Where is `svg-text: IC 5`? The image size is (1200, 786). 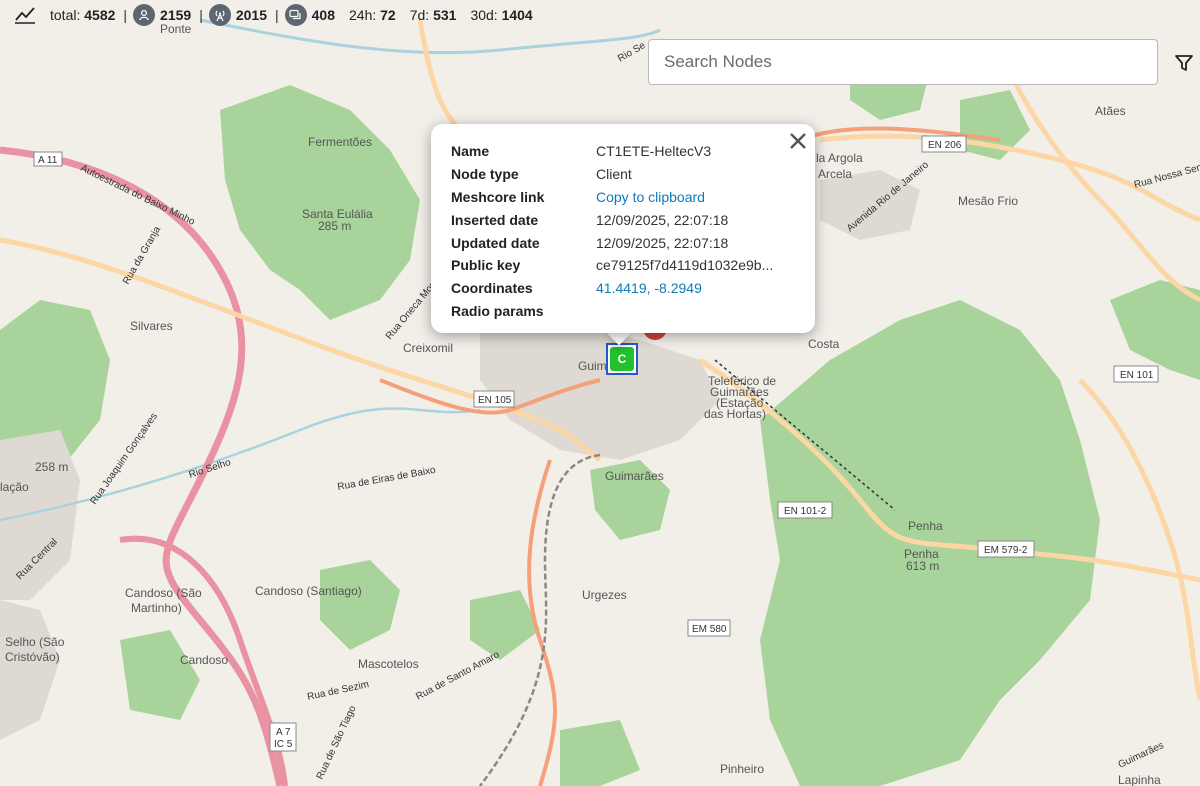
svg-text: IC 5 is located at coordinates (283, 744).